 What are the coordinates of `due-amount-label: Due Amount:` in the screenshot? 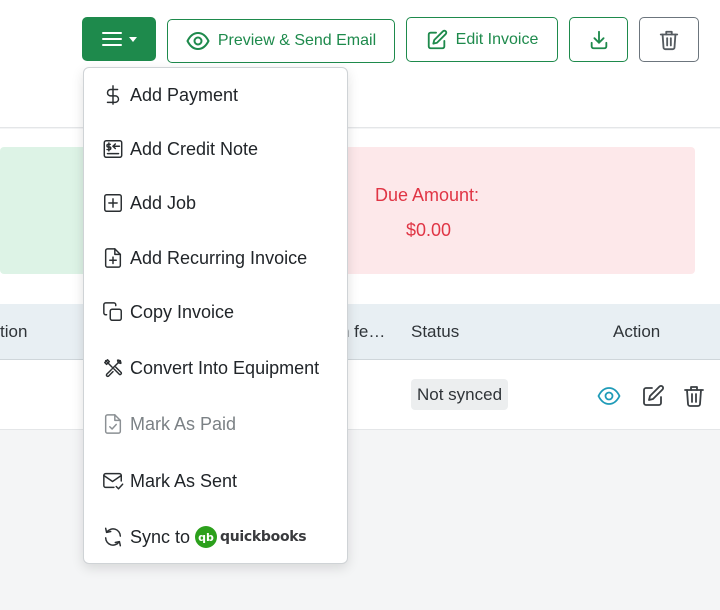 It's located at (427, 195).